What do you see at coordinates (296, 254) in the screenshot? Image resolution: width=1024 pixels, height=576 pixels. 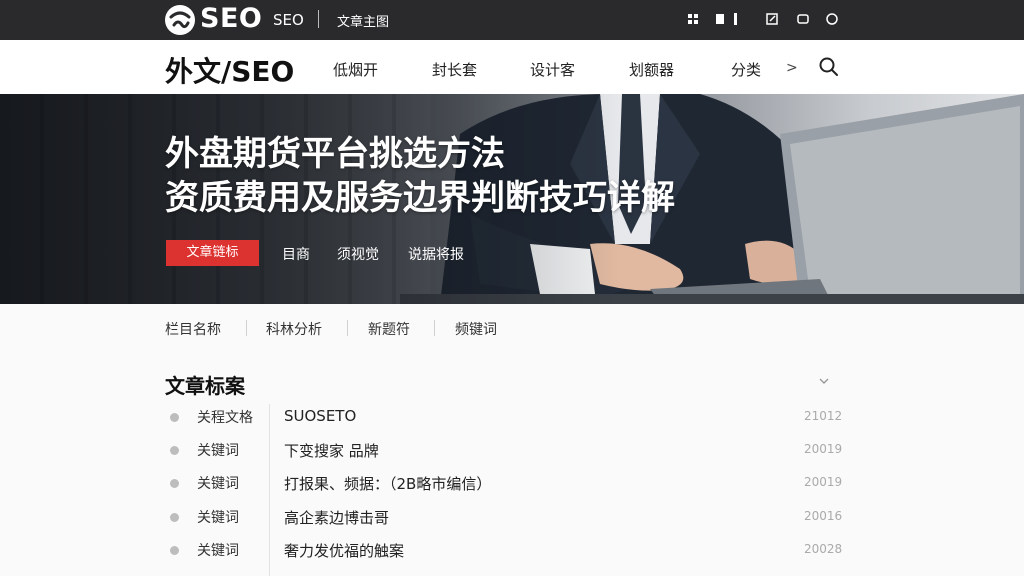 I see `hero-tag-1: 目商` at bounding box center [296, 254].